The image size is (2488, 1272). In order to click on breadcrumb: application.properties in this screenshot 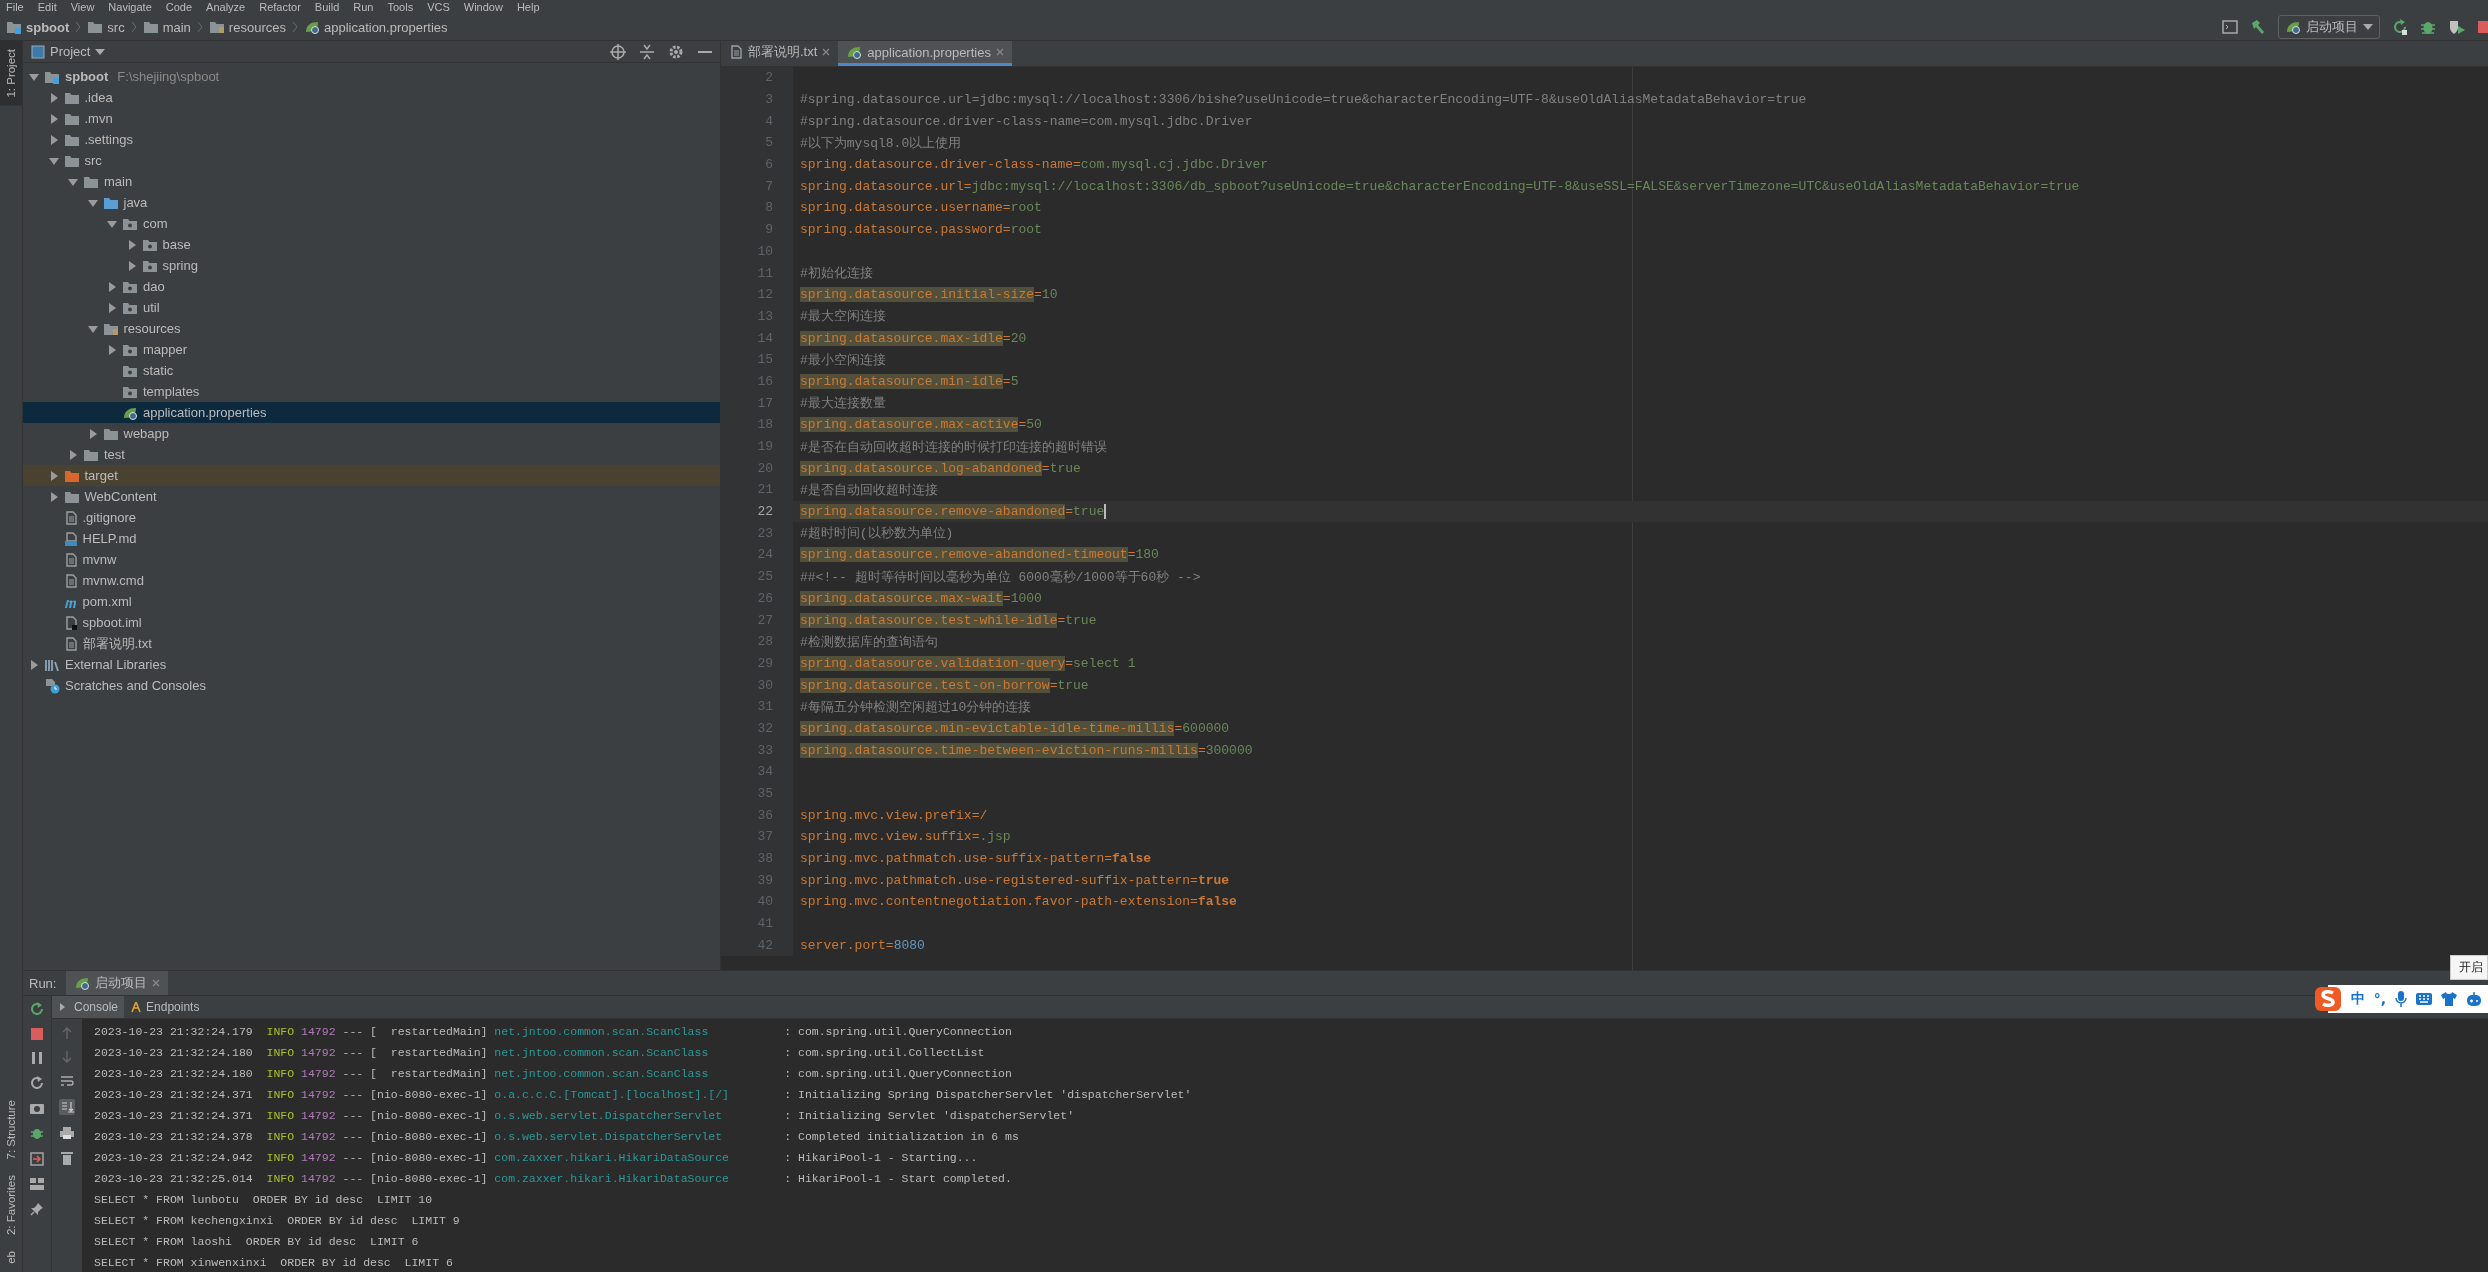, I will do `click(375, 27)`.